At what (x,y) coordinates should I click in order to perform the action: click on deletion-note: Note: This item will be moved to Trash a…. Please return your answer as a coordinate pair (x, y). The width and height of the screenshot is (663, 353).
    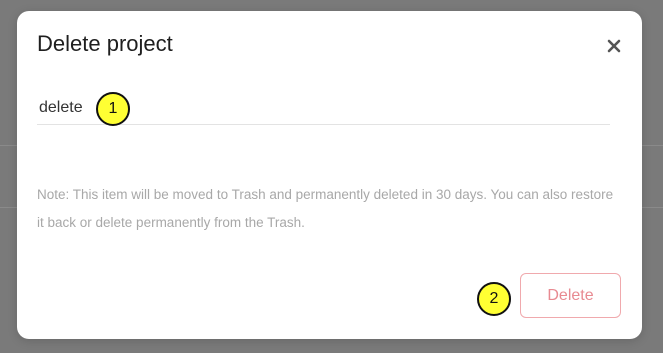
    Looking at the image, I should click on (325, 208).